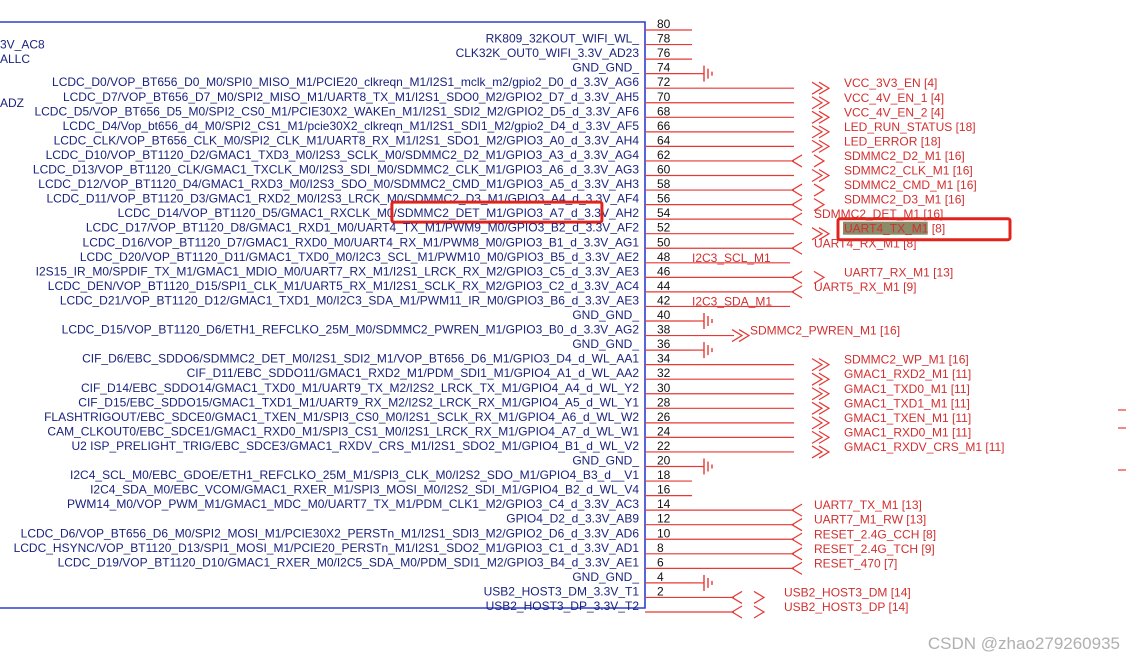 The width and height of the screenshot is (1126, 660). Describe the element at coordinates (664, 257) in the screenshot. I see `pin-number: 48` at that location.